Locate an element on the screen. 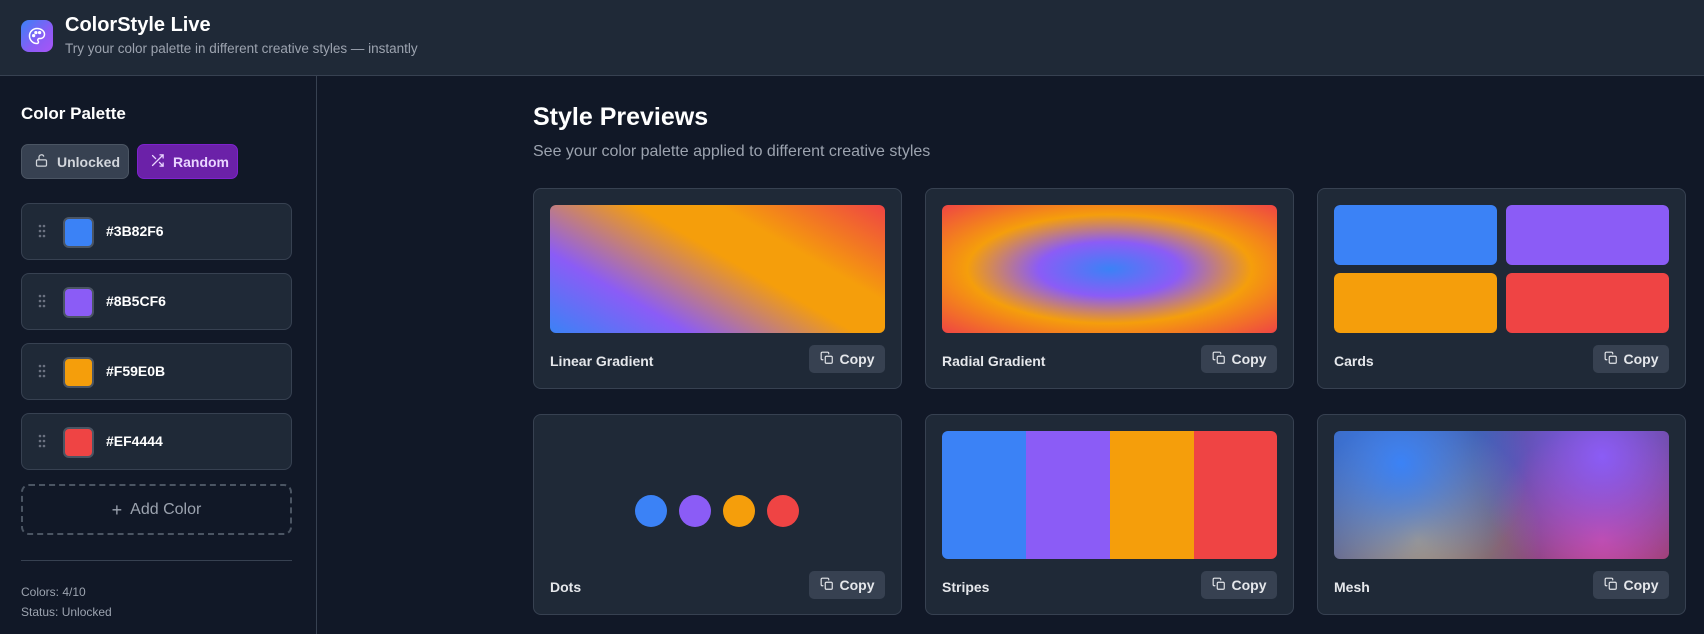 This screenshot has height=634, width=1704. color-row: #EF4444 is located at coordinates (156, 441).